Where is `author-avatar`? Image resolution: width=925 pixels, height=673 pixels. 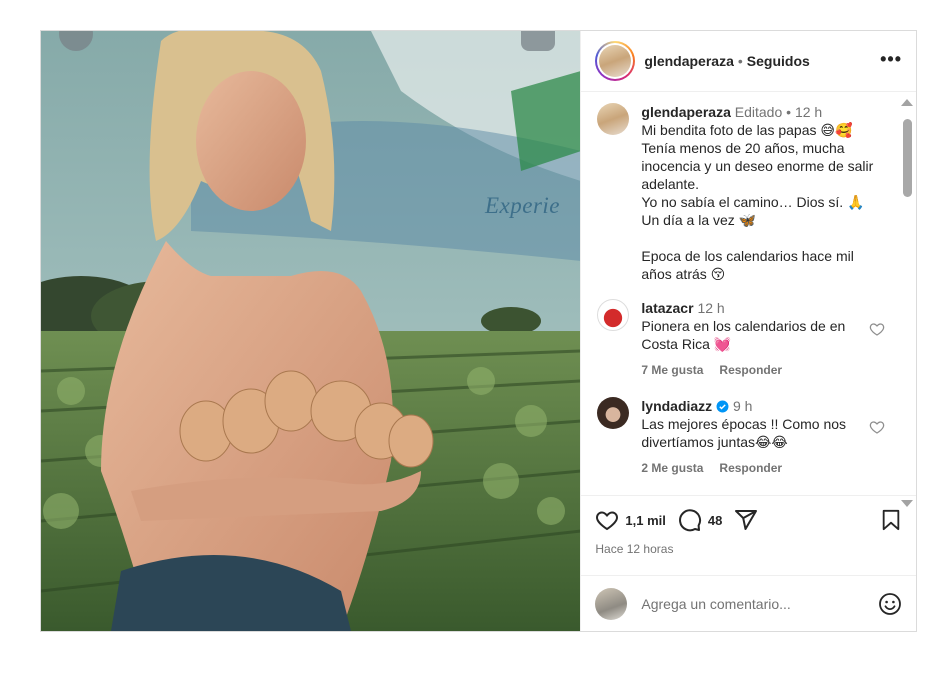 author-avatar is located at coordinates (615, 61).